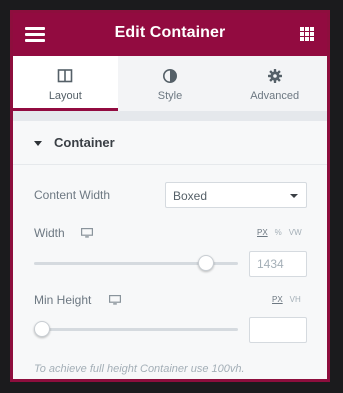 This screenshot has width=343, height=393. I want to click on min-height-number-input, so click(278, 330).